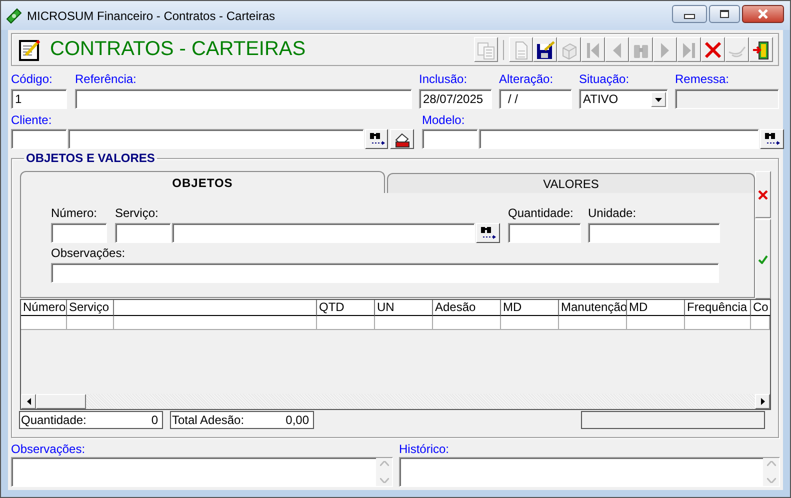 This screenshot has height=498, width=791. Describe the element at coordinates (151, 15) in the screenshot. I see `window-title: MICROSUM Financeiro - Contratos - Carteiras` at that location.